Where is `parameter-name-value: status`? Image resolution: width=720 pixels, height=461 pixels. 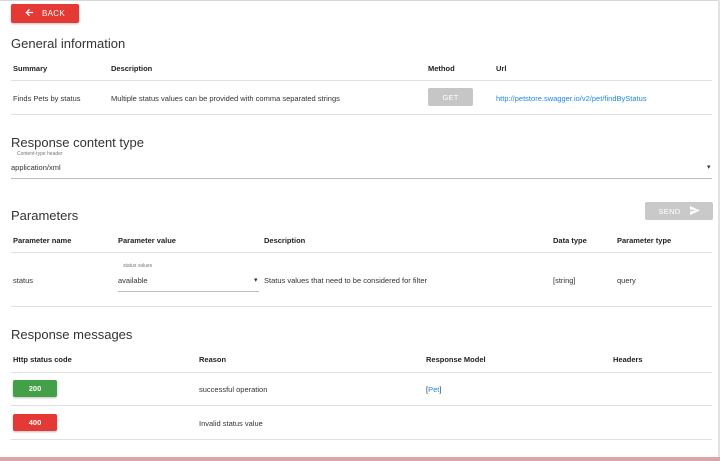
parameter-name-value: status is located at coordinates (23, 280).